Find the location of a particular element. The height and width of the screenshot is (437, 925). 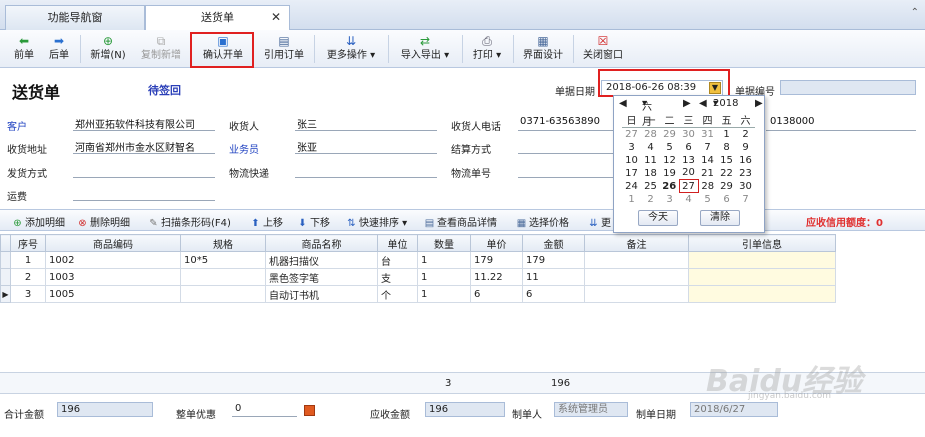

col-header: 规格 is located at coordinates (223, 243).